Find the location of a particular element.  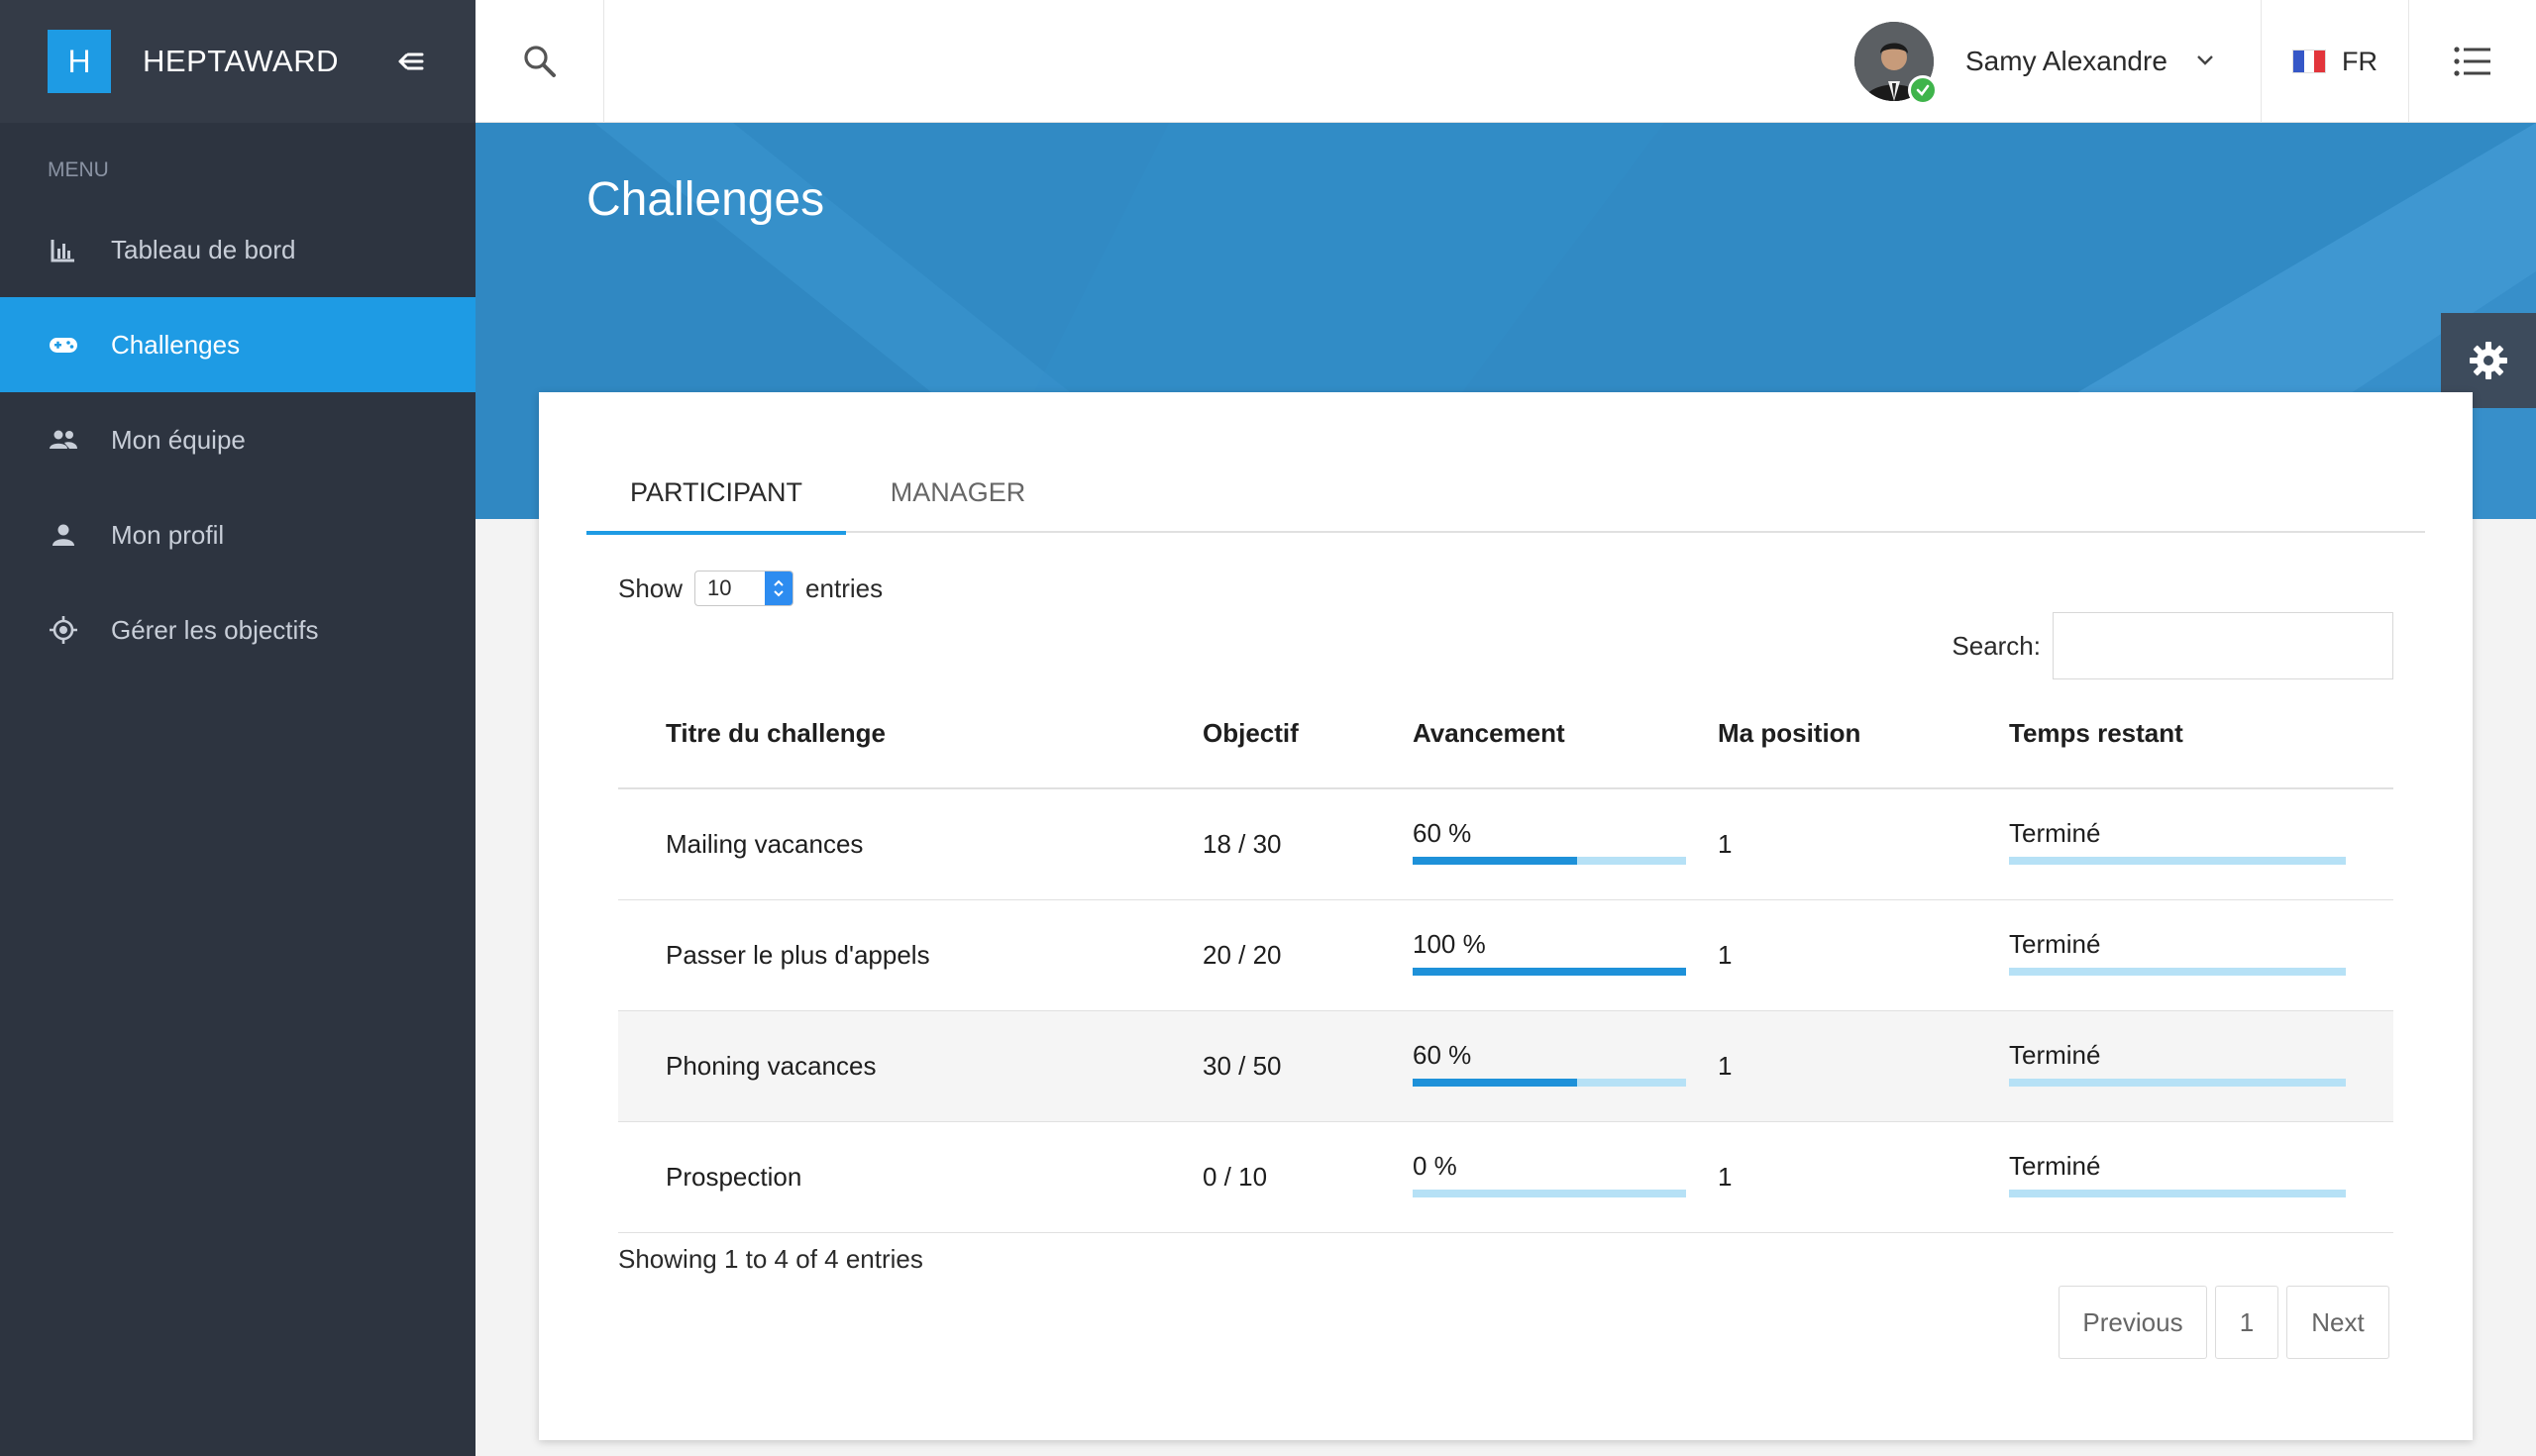

brand-header: H HEPTAWARD is located at coordinates (238, 61).